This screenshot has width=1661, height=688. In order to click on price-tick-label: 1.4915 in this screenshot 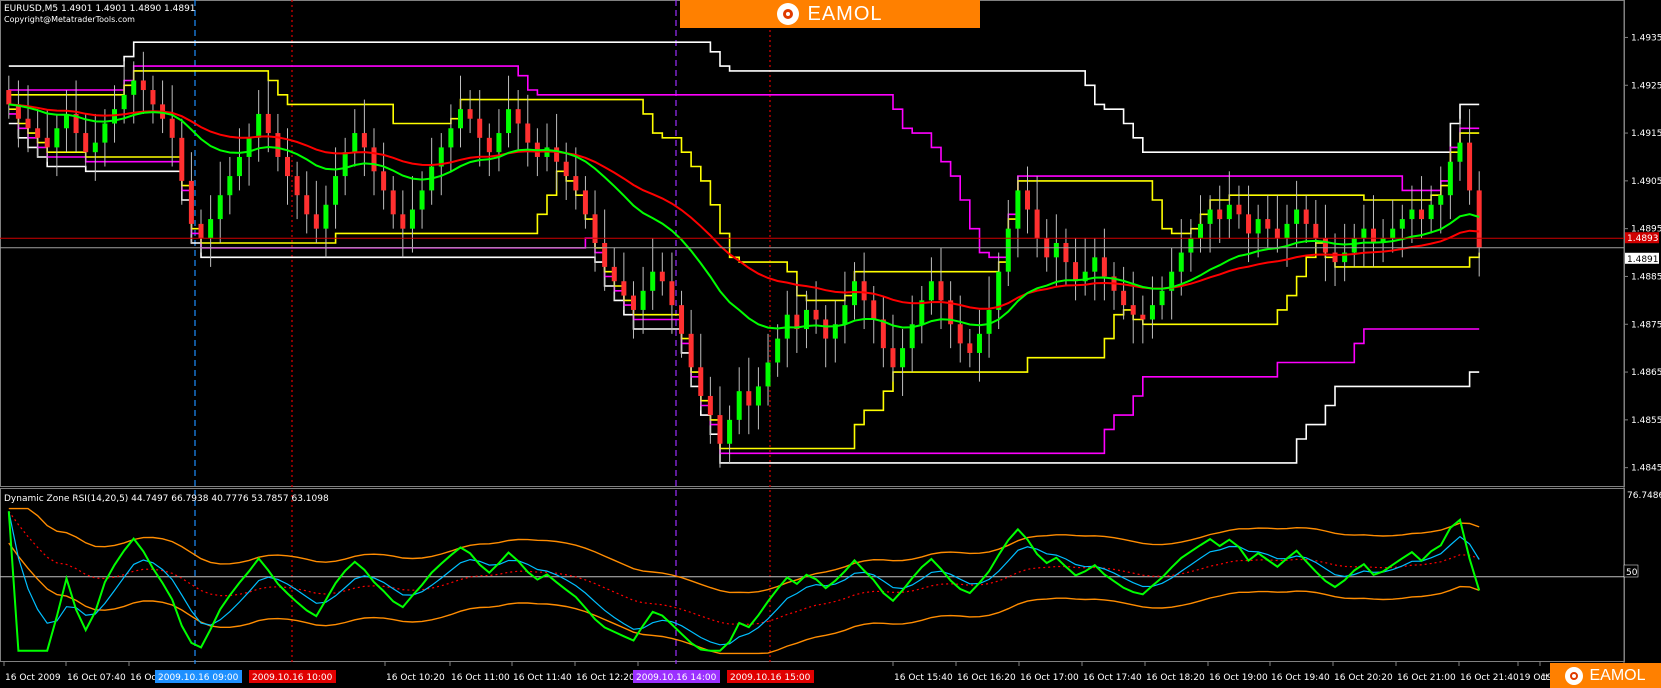, I will do `click(1646, 134)`.